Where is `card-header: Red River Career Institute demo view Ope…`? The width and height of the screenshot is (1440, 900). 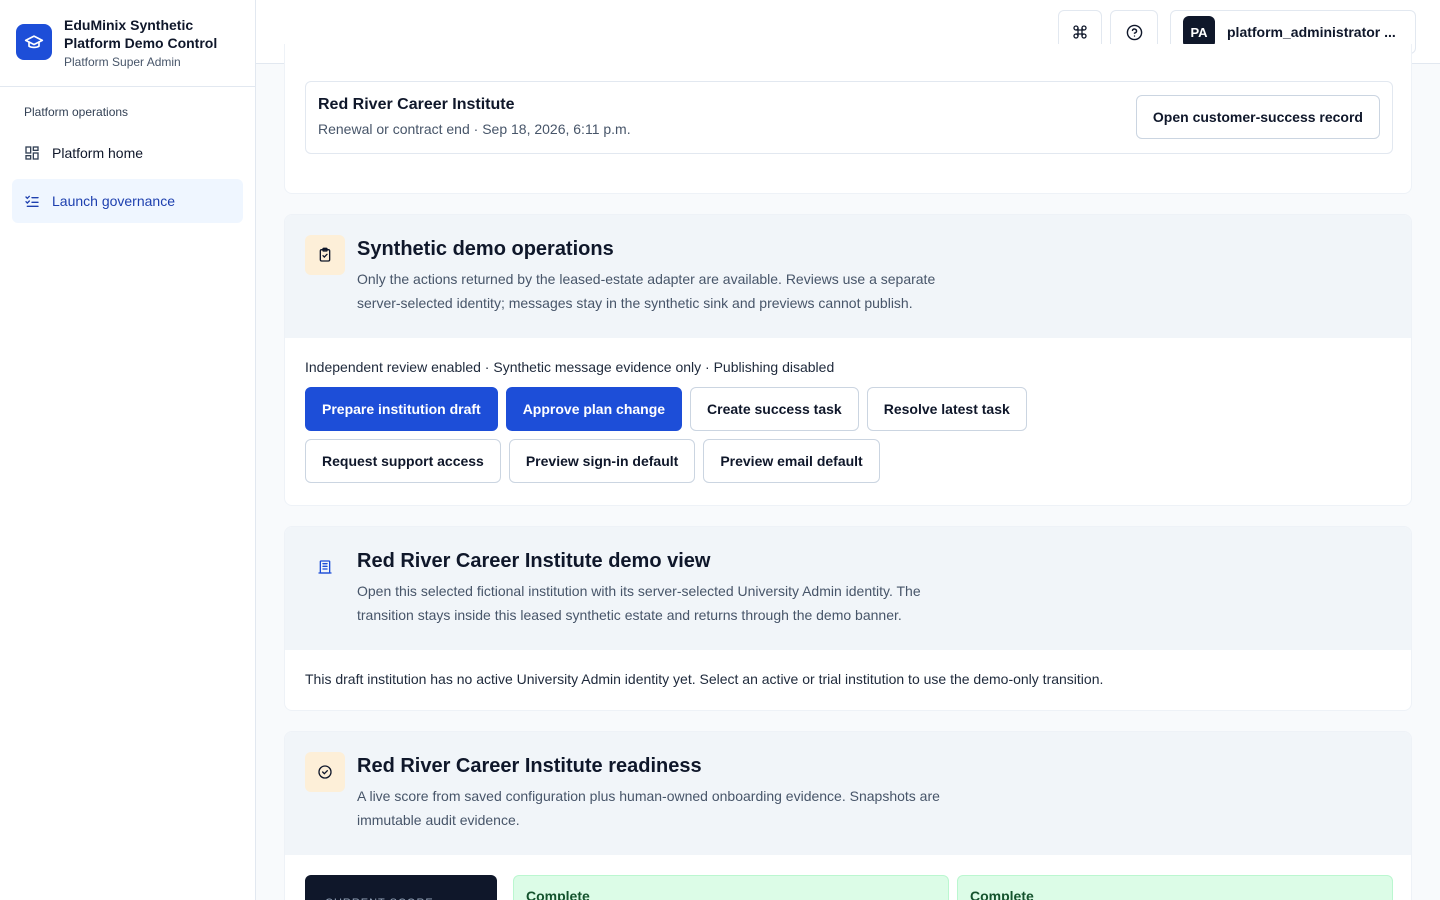 card-header: Red River Career Institute demo view Ope… is located at coordinates (848, 588).